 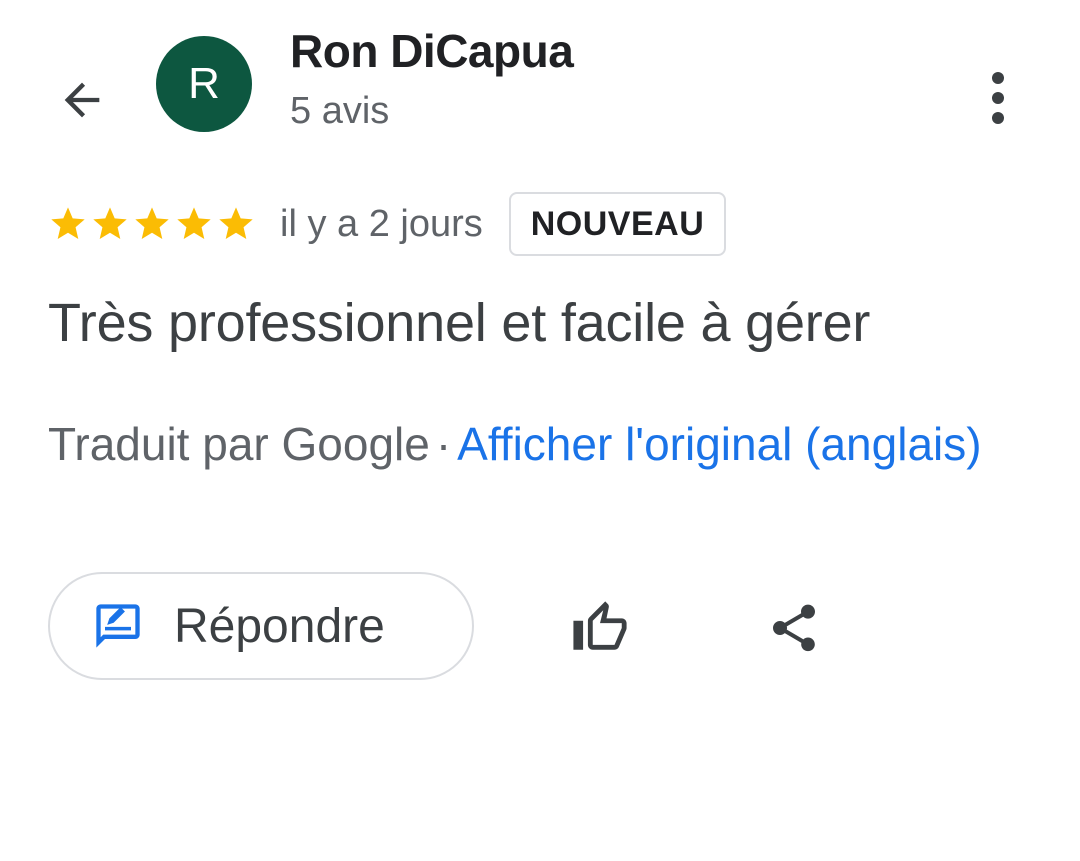 What do you see at coordinates (340, 111) in the screenshot?
I see `review-count: 5 avis` at bounding box center [340, 111].